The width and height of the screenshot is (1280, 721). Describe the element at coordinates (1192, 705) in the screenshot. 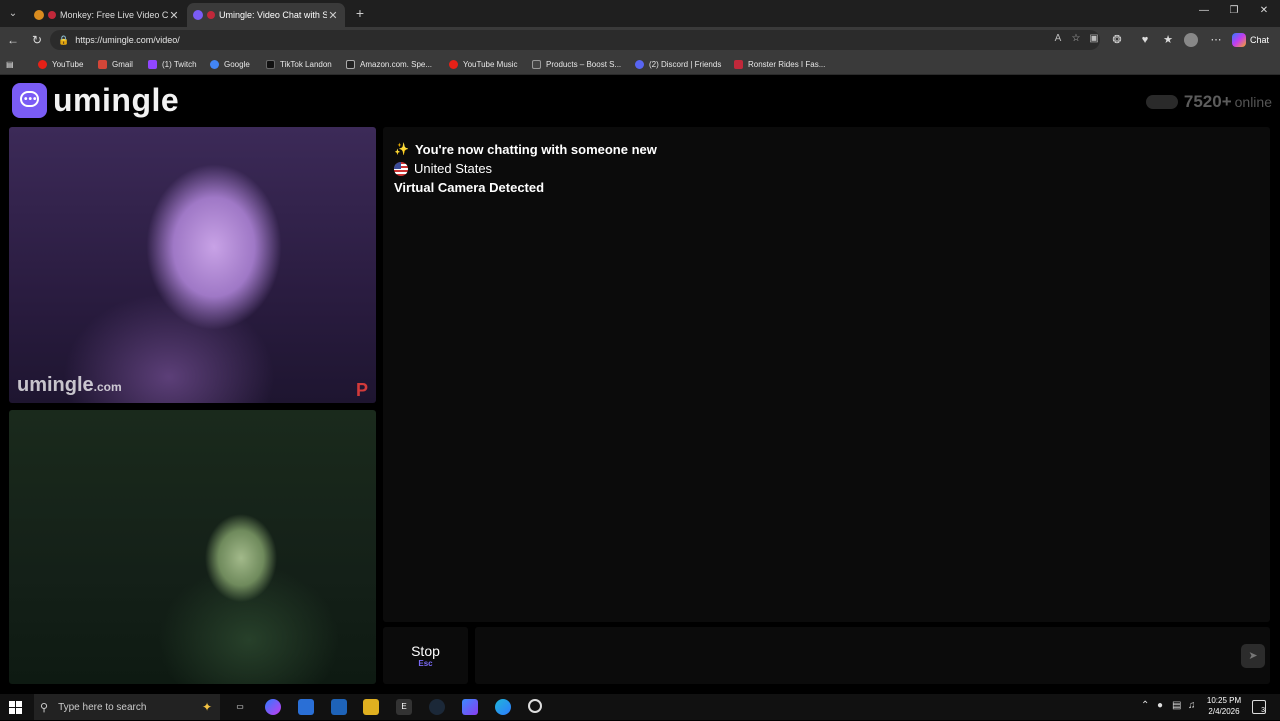

I see `volume-icon: ♫` at that location.